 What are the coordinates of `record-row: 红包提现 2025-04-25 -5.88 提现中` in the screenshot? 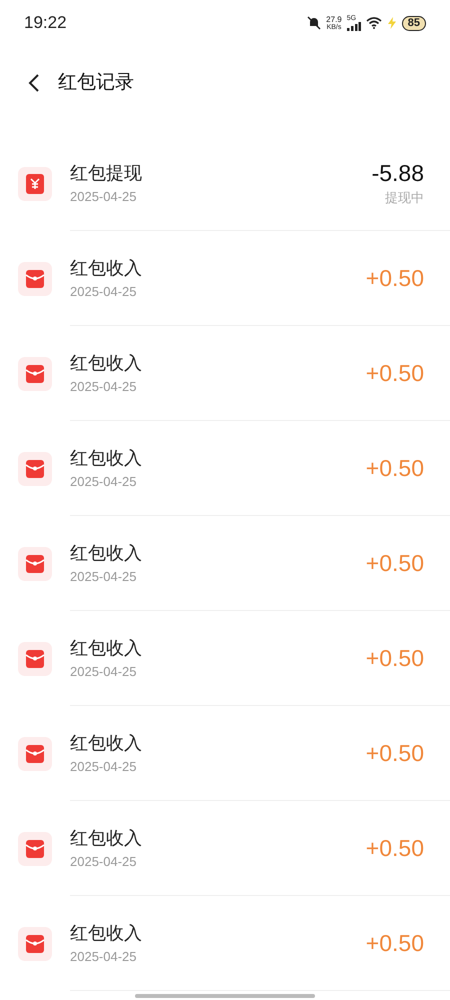 It's located at (225, 183).